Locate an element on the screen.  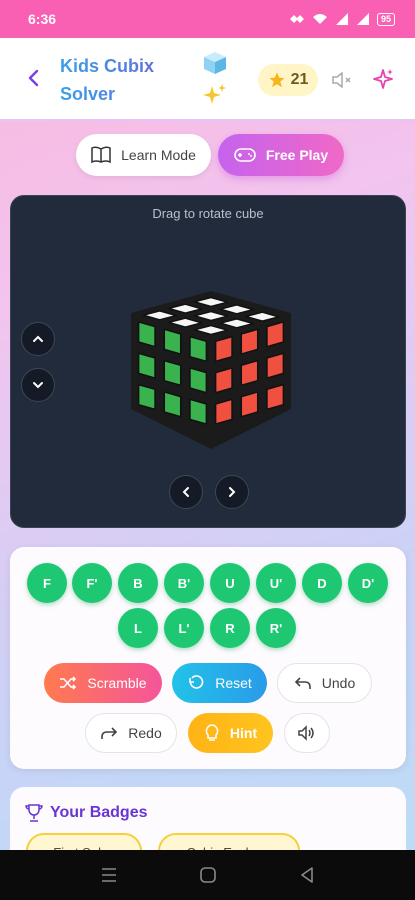
scramble-button: Scramble is located at coordinates (103, 683).